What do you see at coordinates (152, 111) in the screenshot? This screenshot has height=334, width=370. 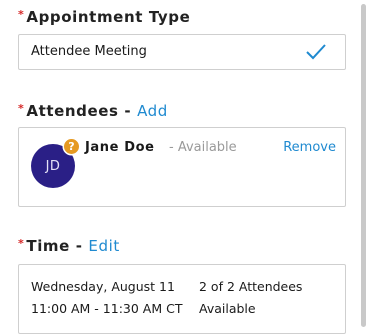 I see `add-attendee-link: Add` at bounding box center [152, 111].